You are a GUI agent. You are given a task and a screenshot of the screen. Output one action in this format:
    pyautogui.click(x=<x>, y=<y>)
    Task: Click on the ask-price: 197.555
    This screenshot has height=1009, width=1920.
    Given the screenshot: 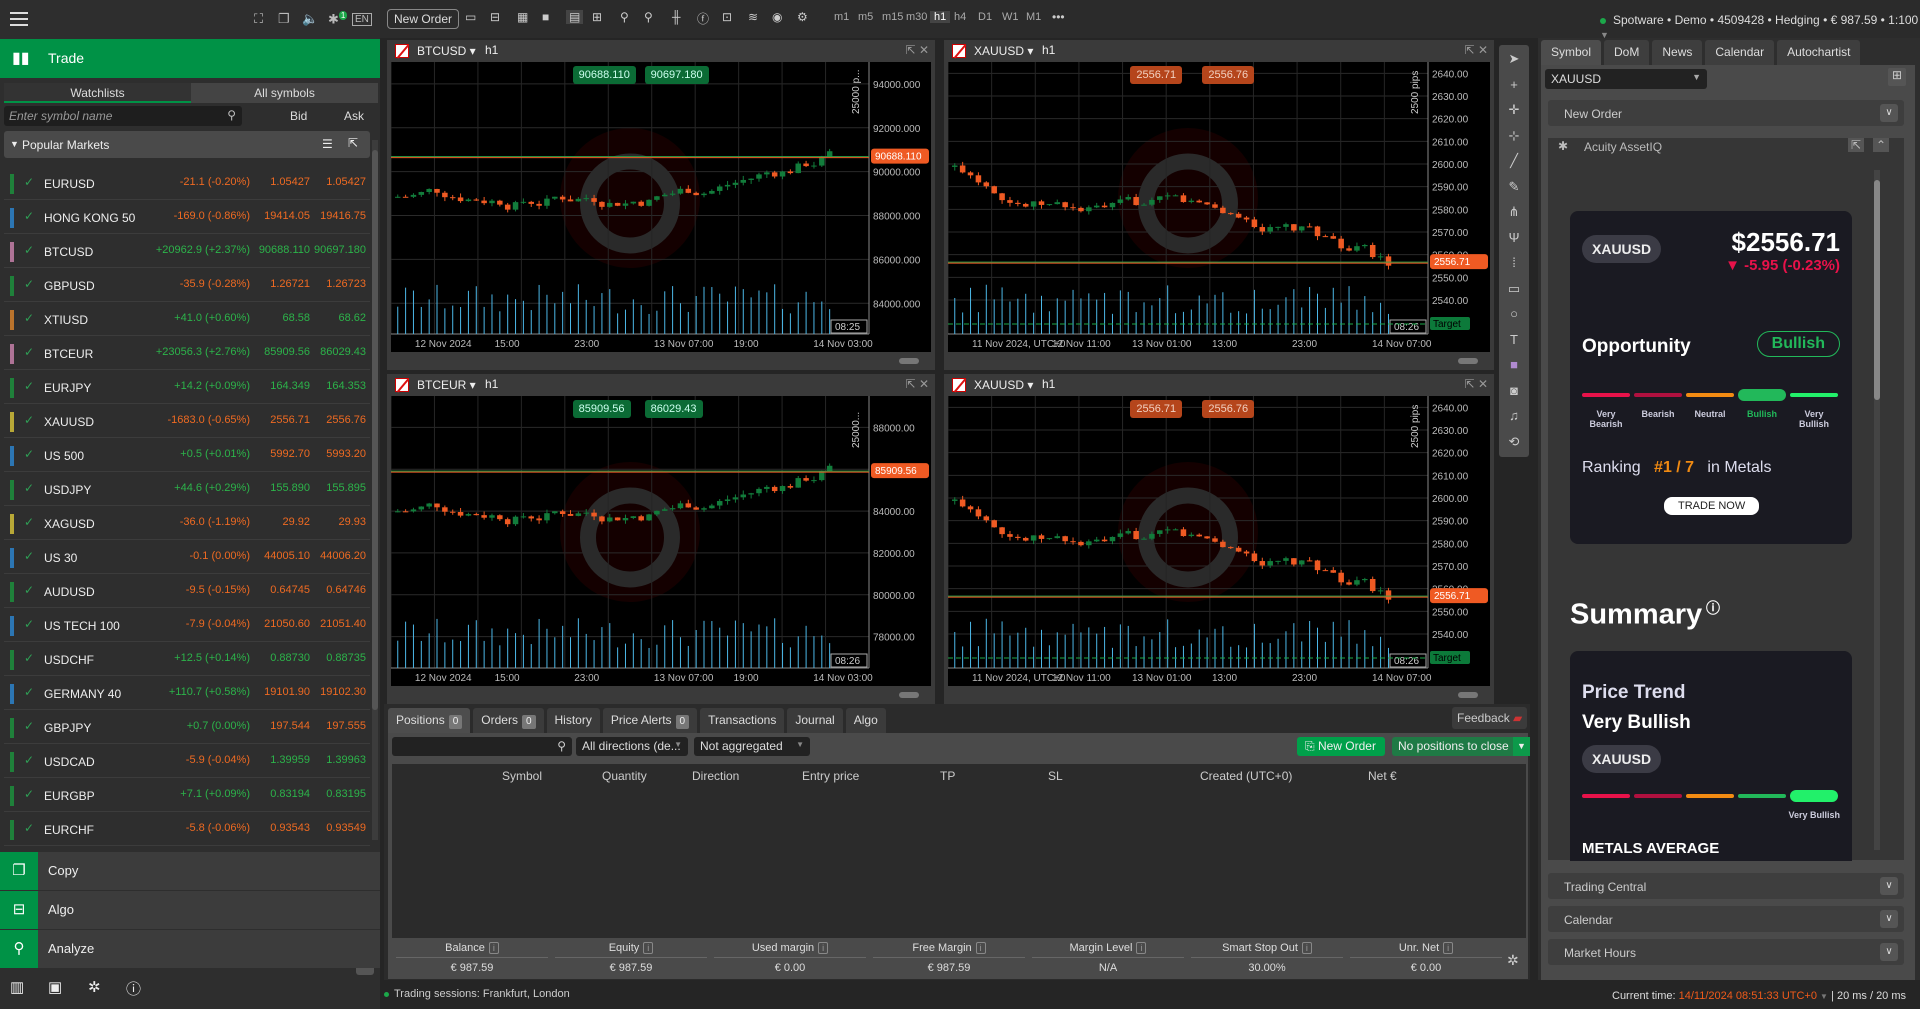 What is the action you would take?
    pyautogui.click(x=346, y=726)
    